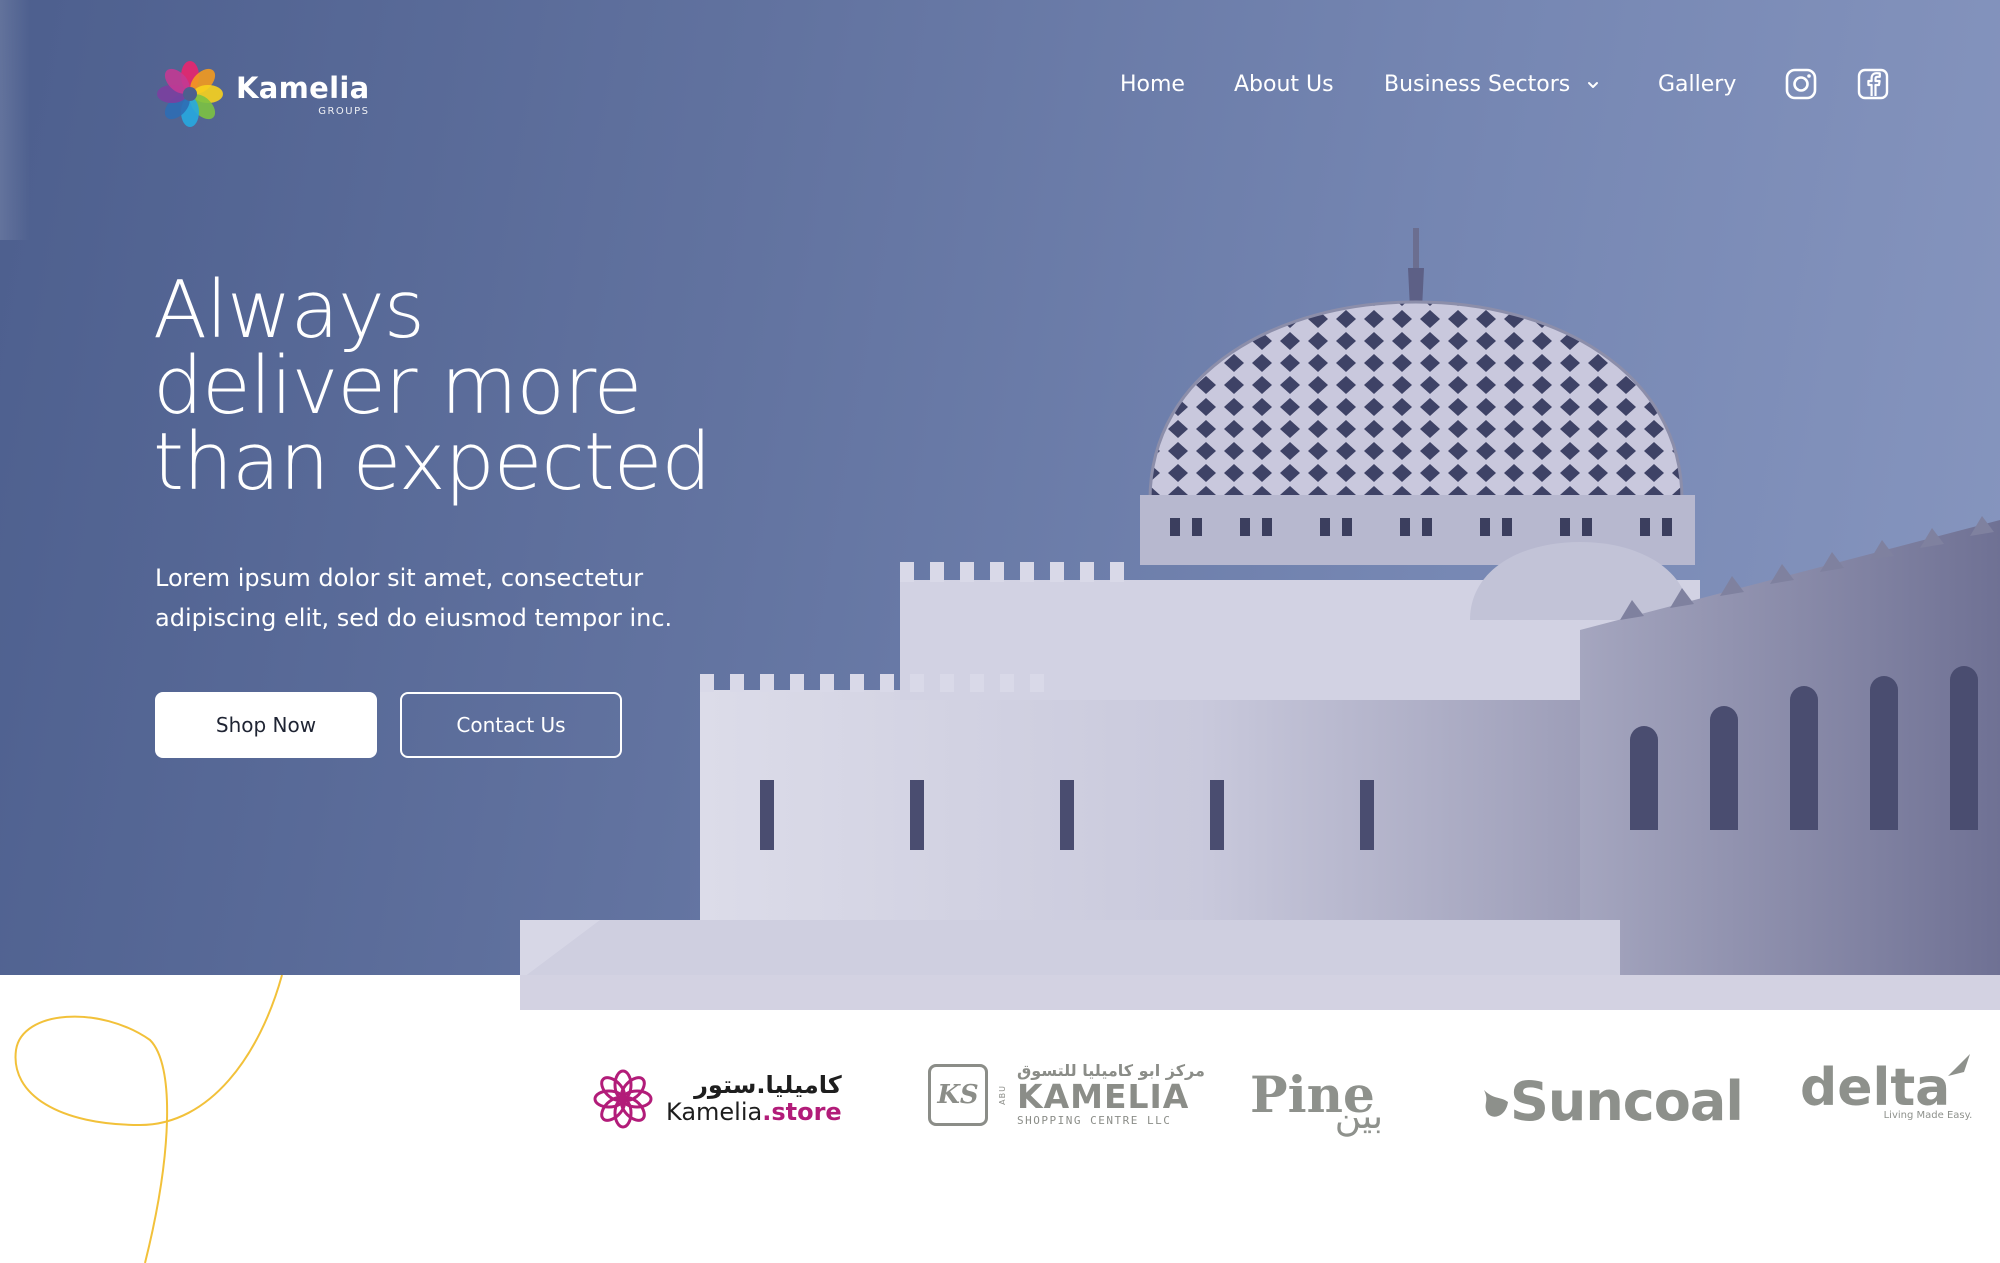  Describe the element at coordinates (1094, 1120) in the screenshot. I see `ks-subtitle: SHOPPING CENTRE LLC` at that location.